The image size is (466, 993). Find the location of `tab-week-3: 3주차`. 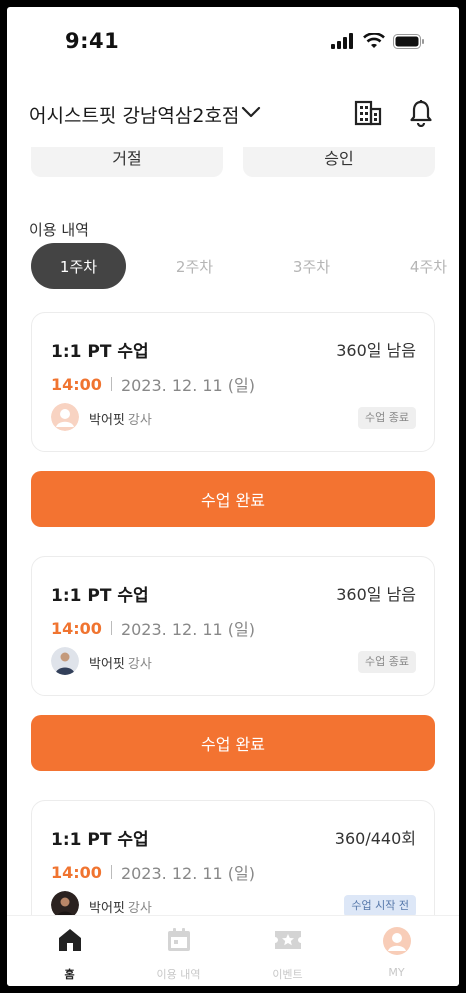

tab-week-3: 3주차 is located at coordinates (311, 266).